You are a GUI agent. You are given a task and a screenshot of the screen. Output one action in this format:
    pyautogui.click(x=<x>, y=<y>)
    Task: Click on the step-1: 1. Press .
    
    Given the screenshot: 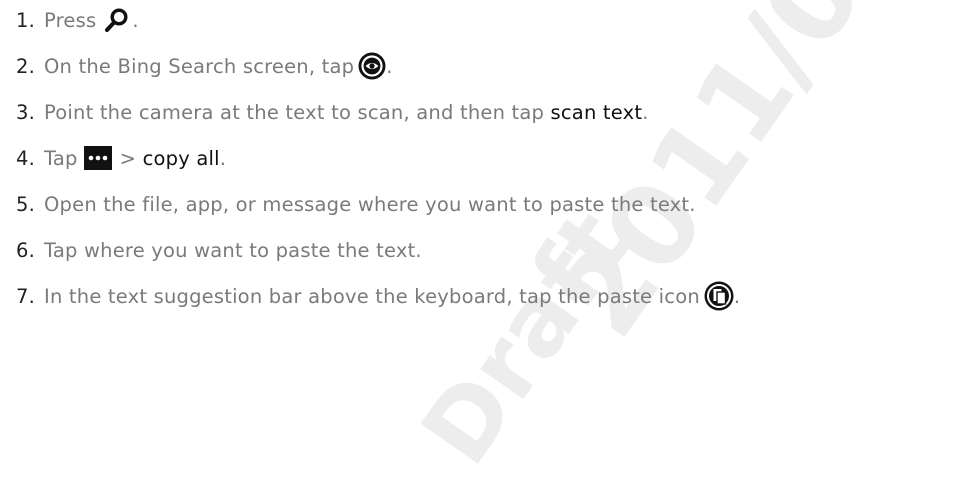 What is the action you would take?
    pyautogui.click(x=77, y=20)
    